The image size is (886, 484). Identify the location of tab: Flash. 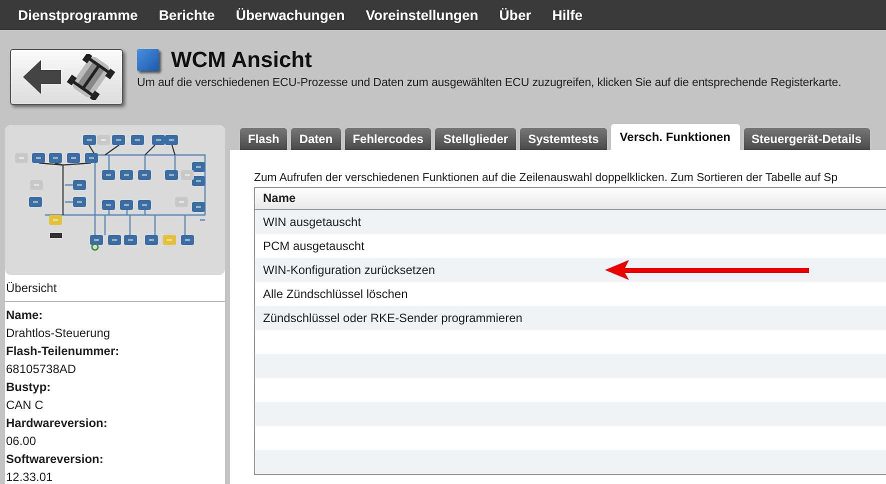
(264, 139).